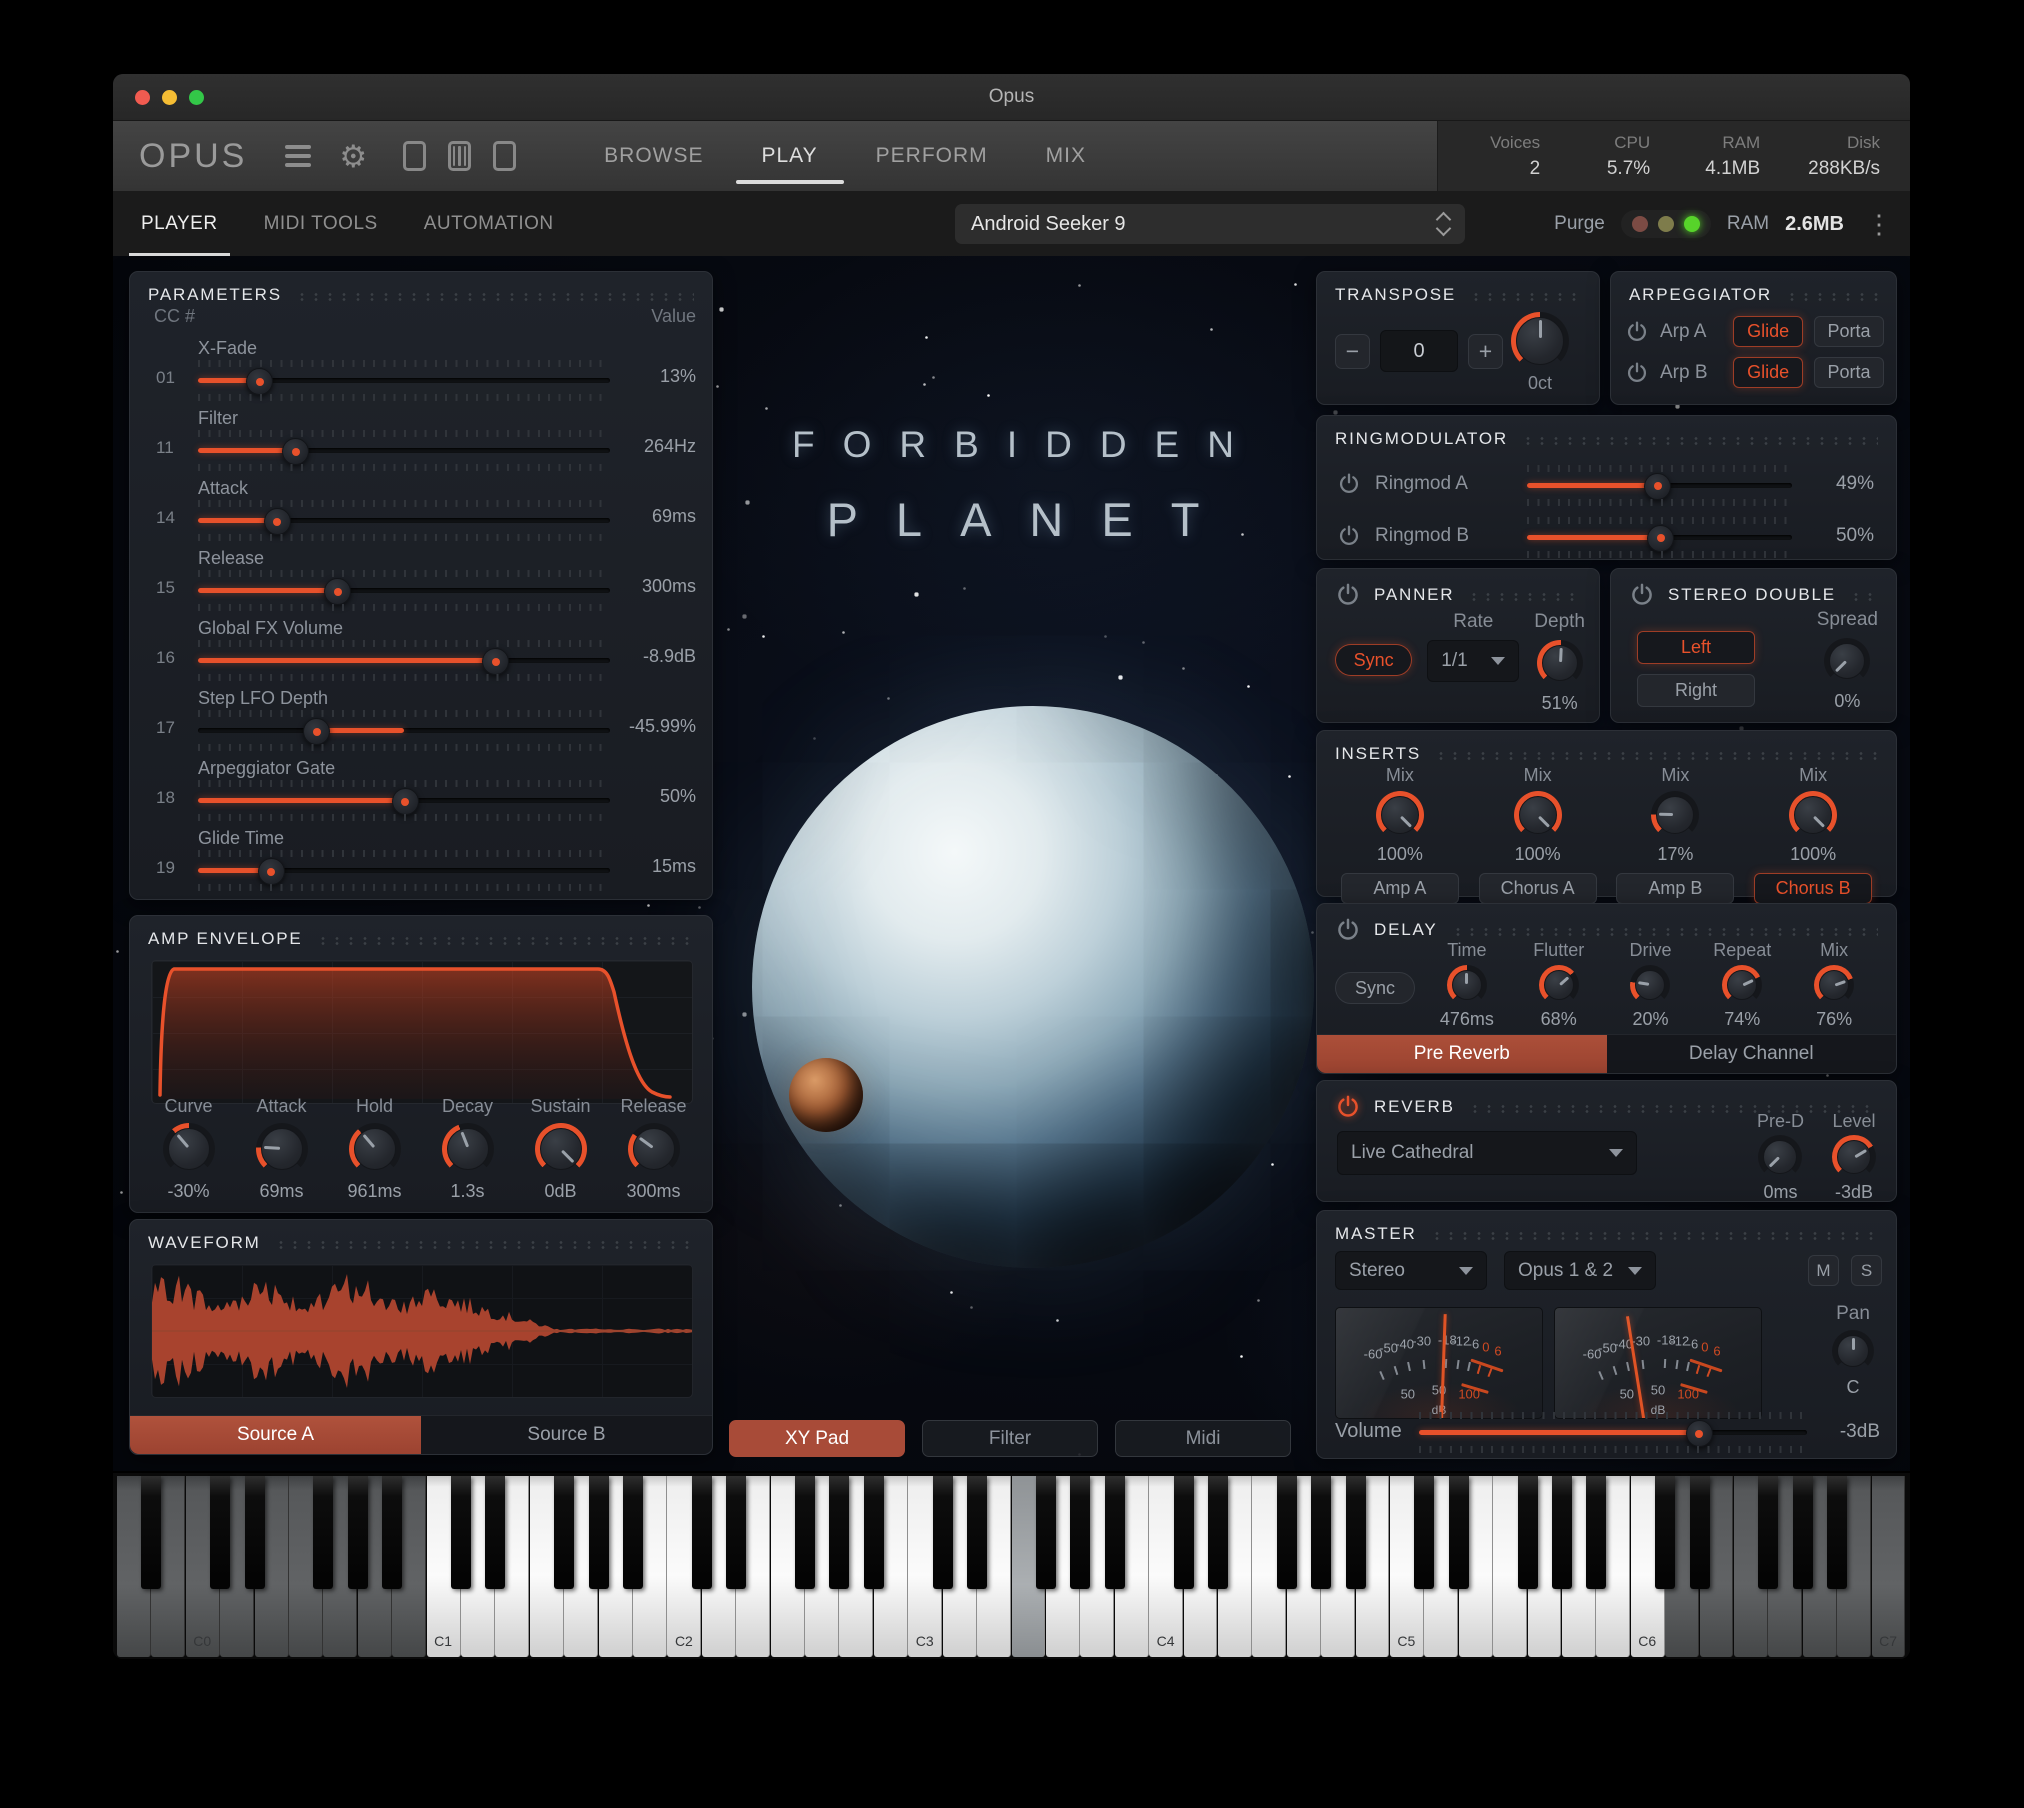  Describe the element at coordinates (1696, 690) in the screenshot. I see `right-button: Right` at that location.